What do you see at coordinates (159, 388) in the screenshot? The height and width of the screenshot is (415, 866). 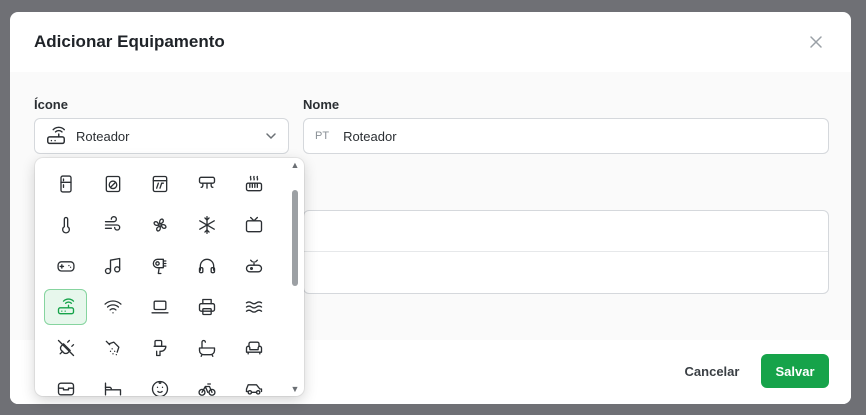 I see `baby-icon` at bounding box center [159, 388].